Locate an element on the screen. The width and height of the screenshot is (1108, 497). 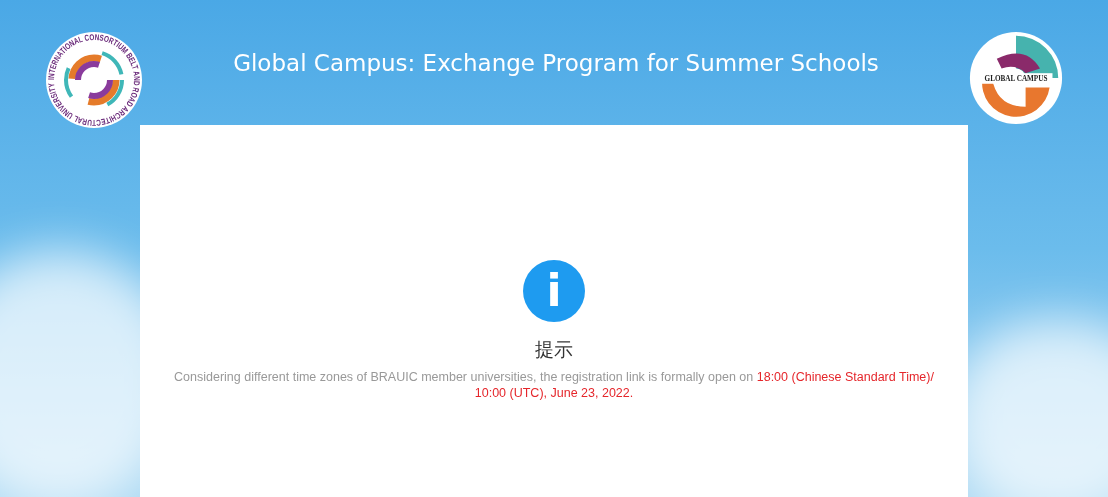
page-title: Global Campus: Exchange Program for Summer Schools is located at coordinates (556, 63).